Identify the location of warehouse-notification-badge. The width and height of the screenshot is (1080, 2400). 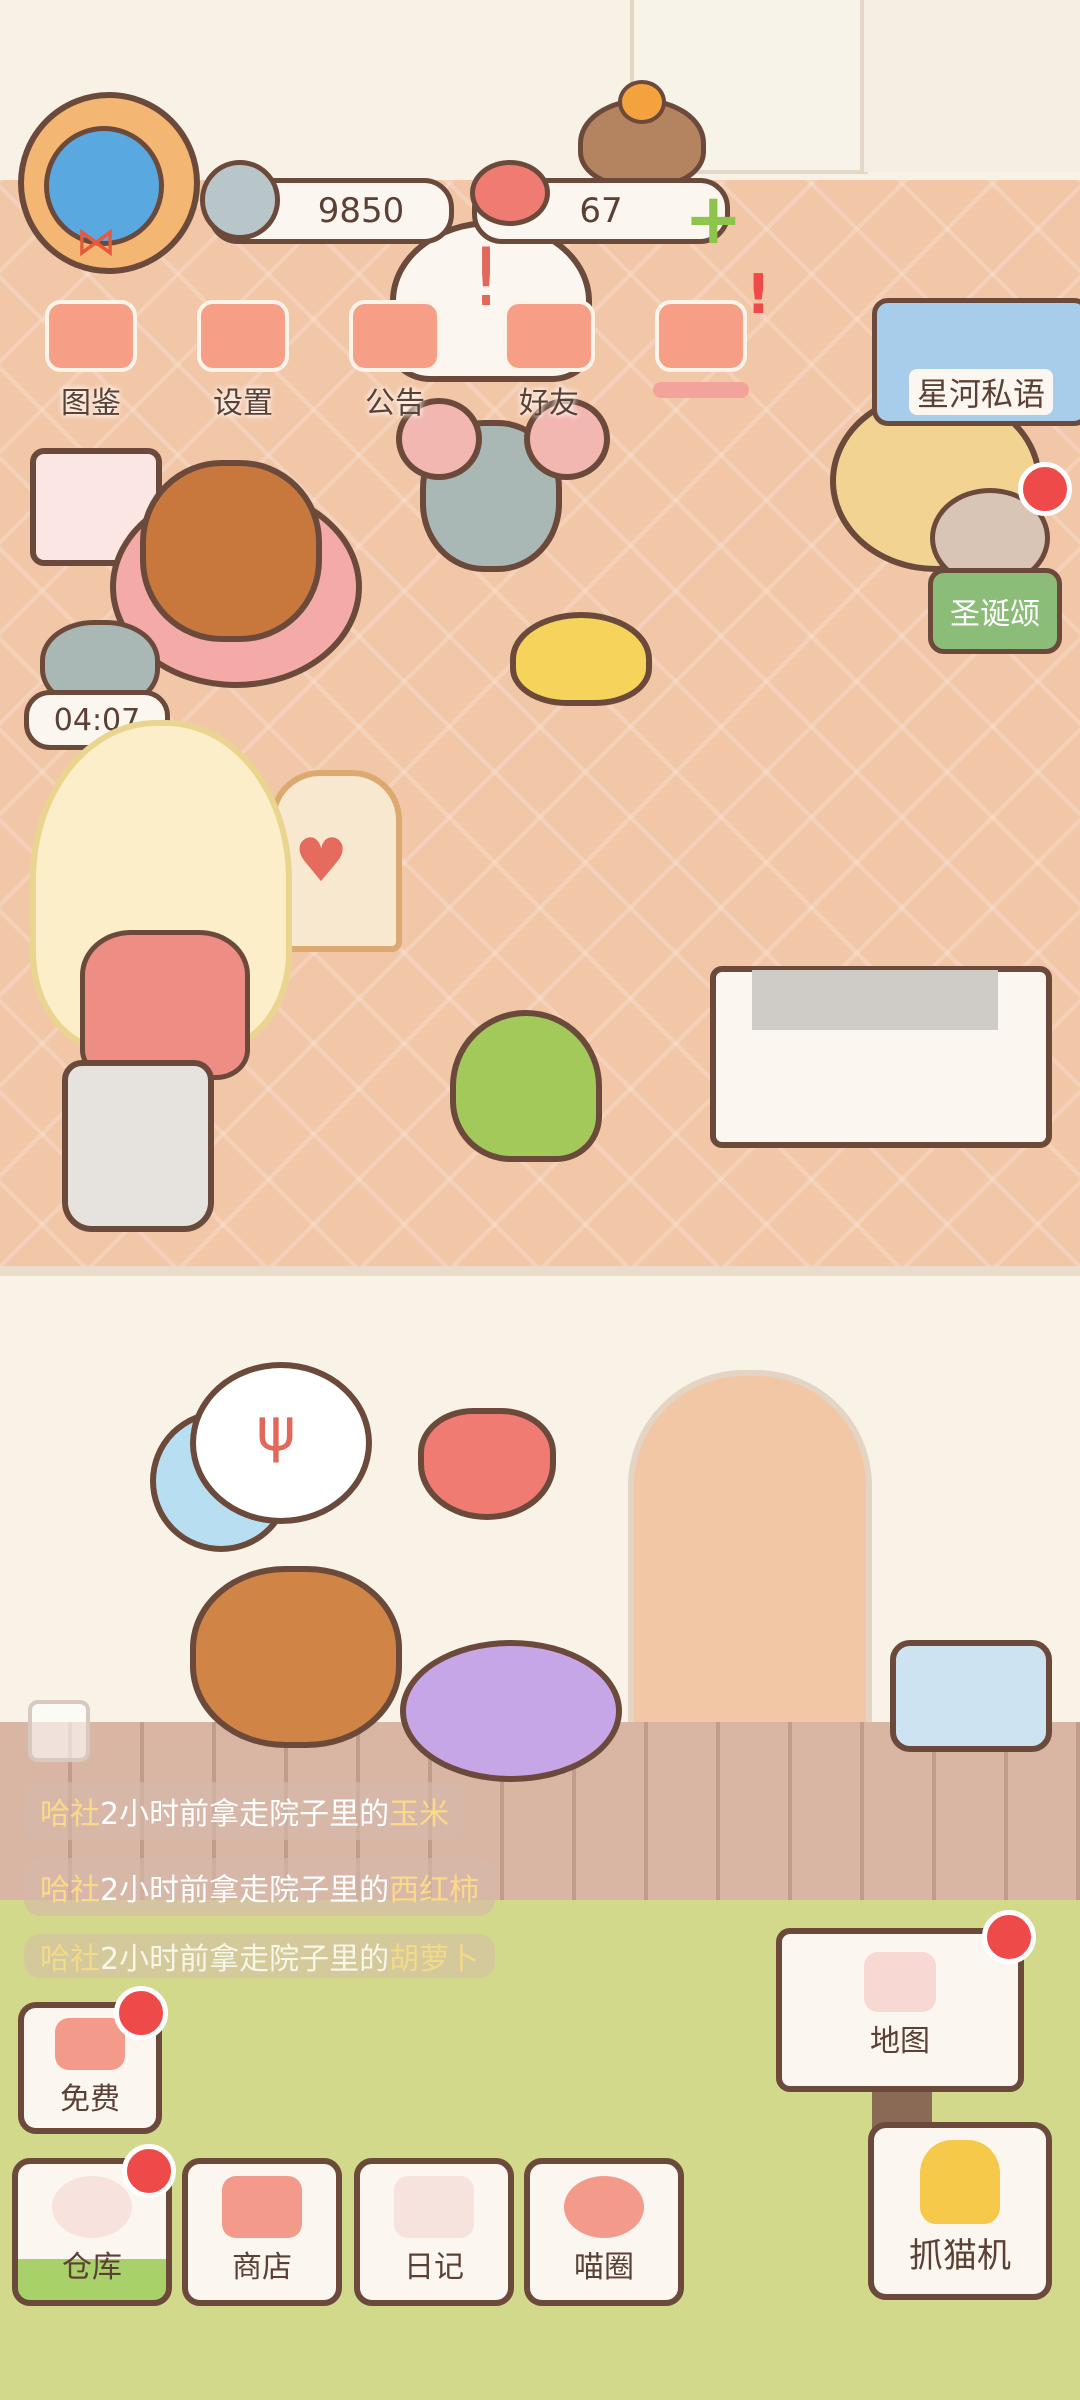
(149, 2171).